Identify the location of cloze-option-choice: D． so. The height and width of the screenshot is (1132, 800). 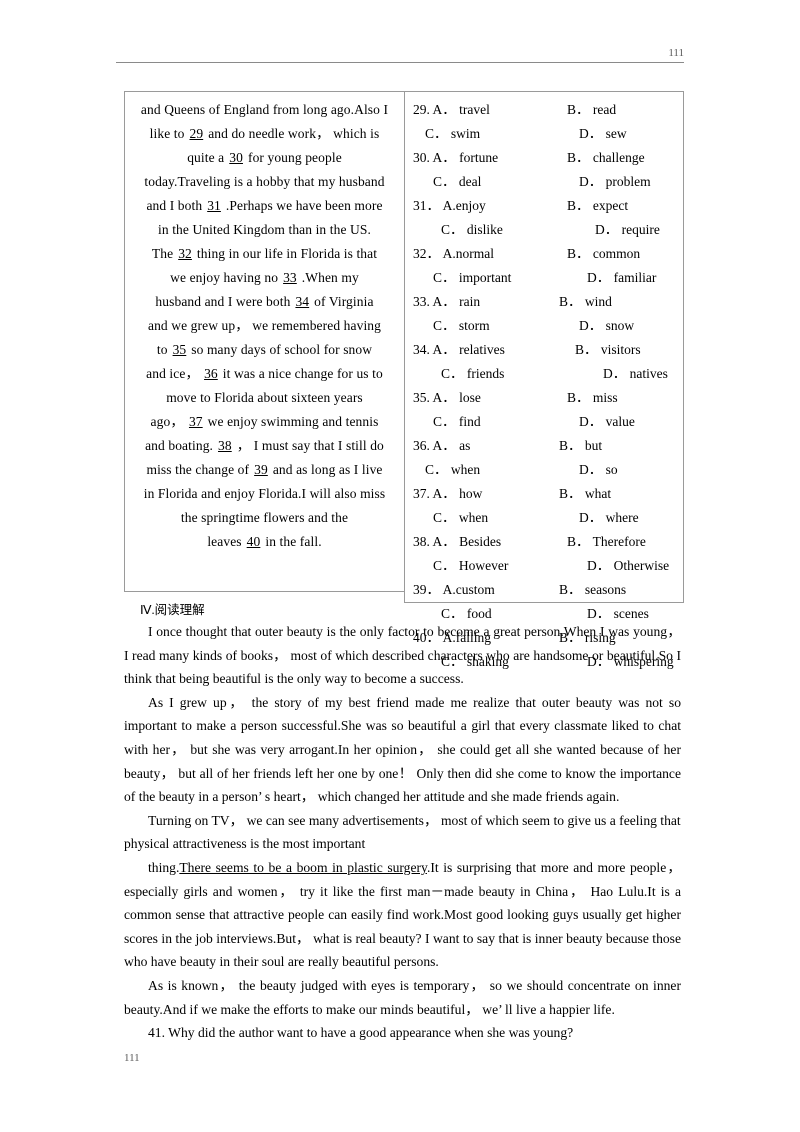
(624, 470).